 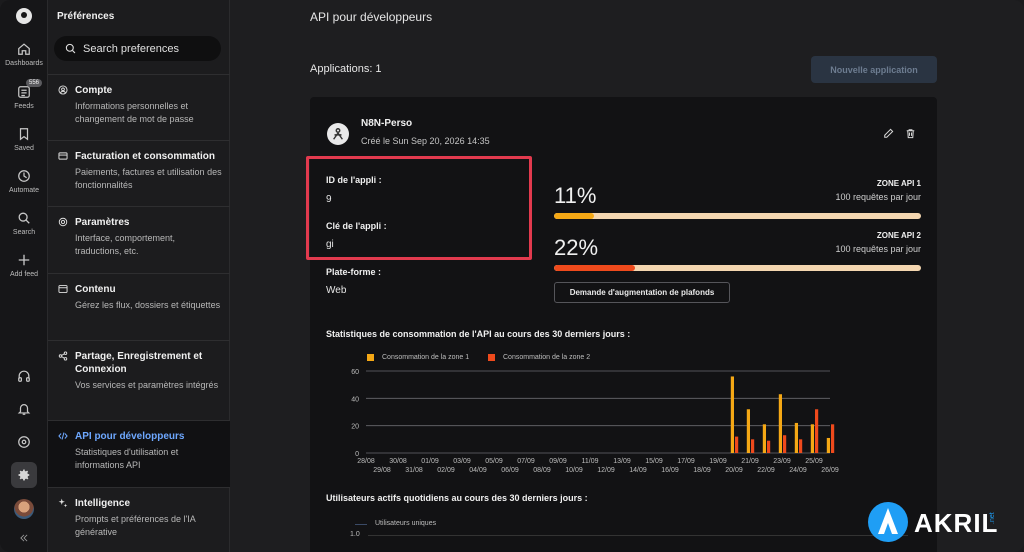 I want to click on x-tick-label: 19/09, so click(x=718, y=461).